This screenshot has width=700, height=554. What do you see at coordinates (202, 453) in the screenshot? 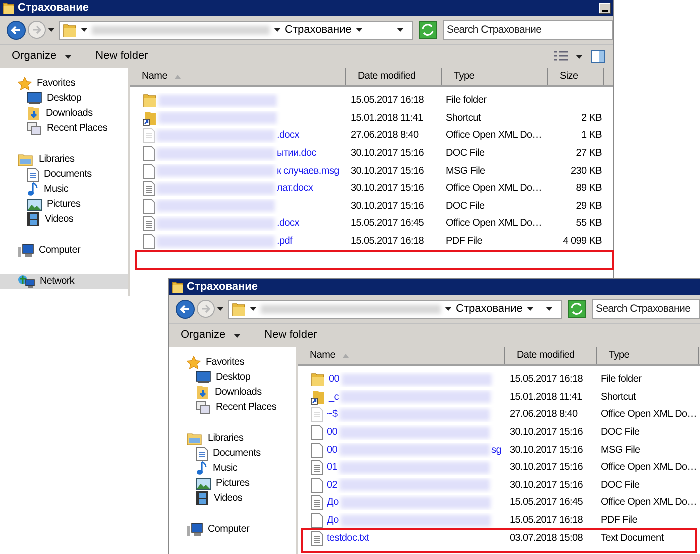
I see `document-icon` at bounding box center [202, 453].